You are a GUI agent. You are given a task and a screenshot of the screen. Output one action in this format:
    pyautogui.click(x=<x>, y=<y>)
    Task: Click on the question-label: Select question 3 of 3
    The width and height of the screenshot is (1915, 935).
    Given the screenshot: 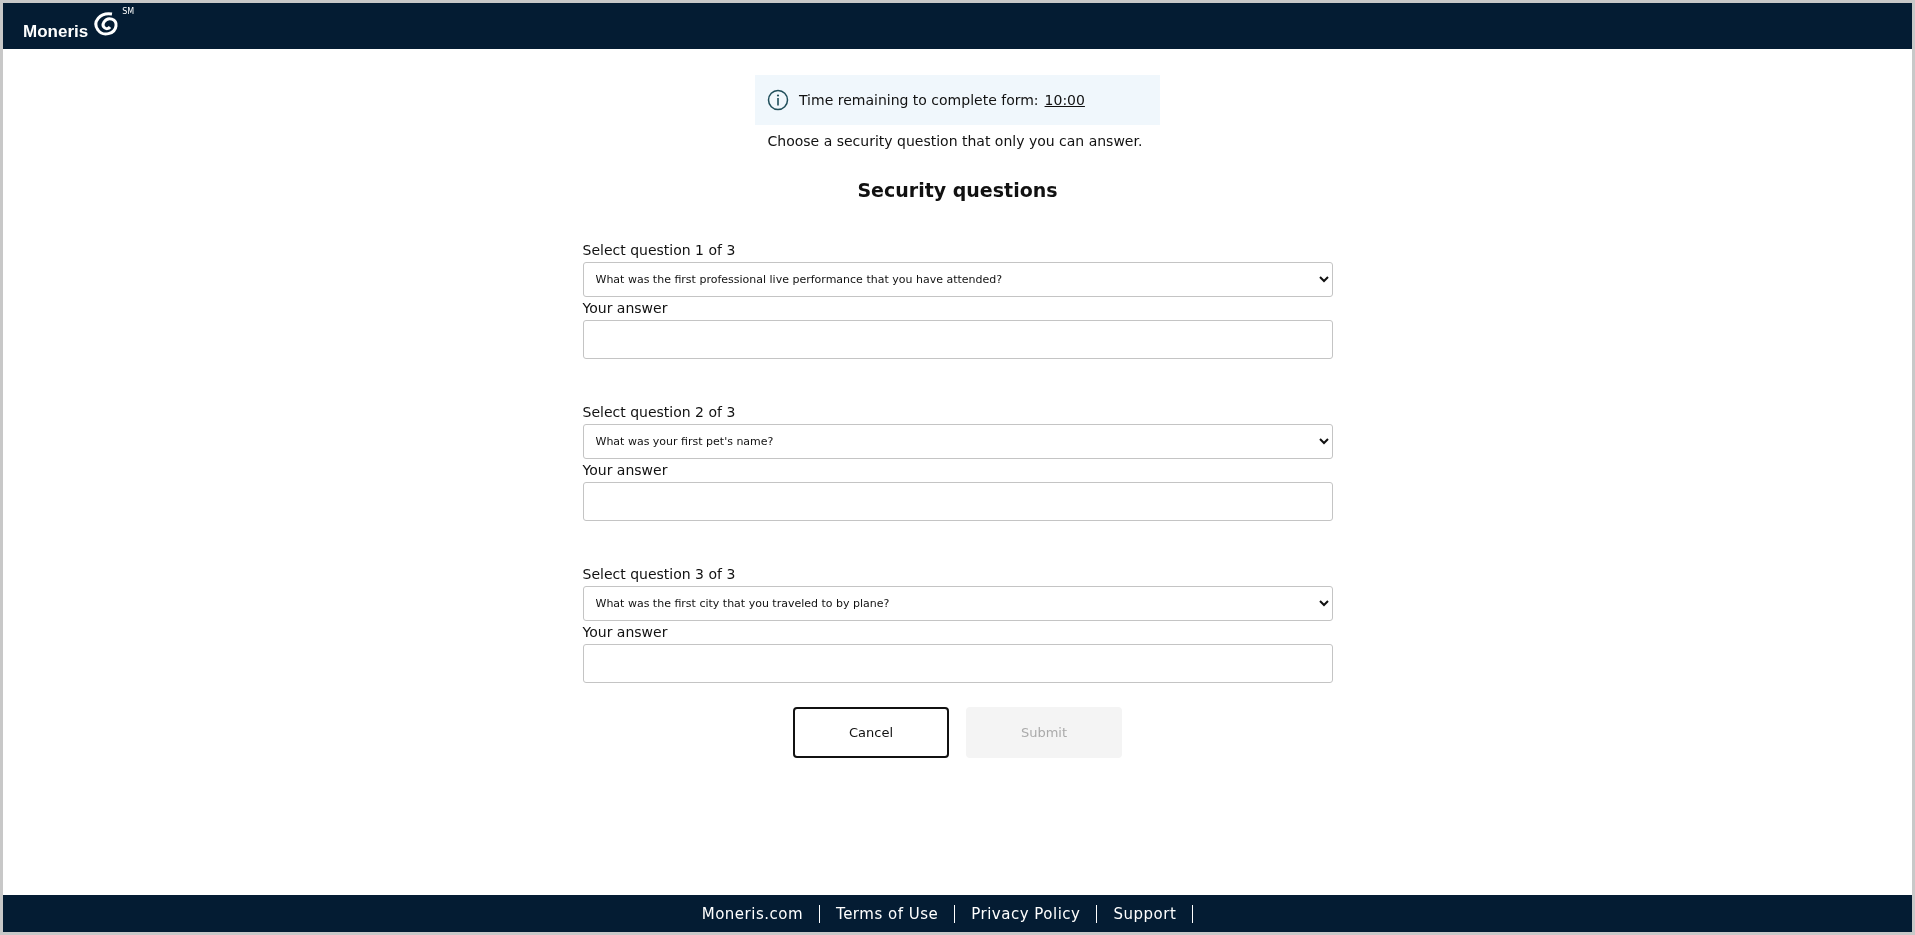 What is the action you would take?
    pyautogui.click(x=659, y=574)
    